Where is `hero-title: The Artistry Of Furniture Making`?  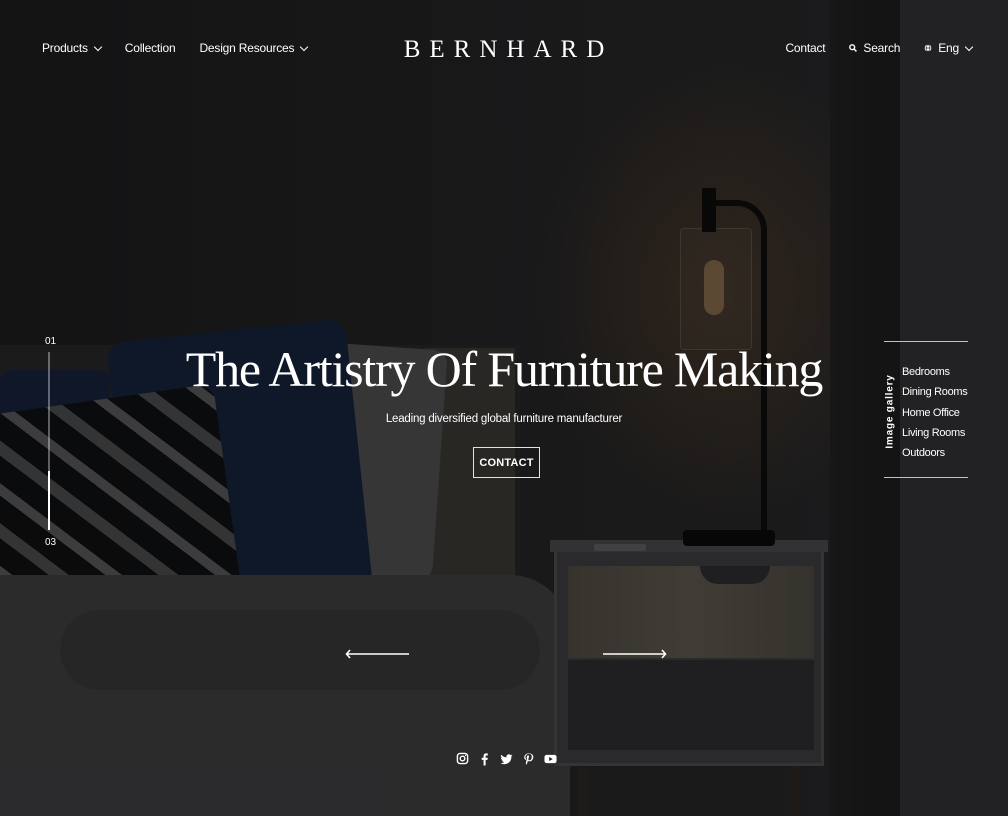 hero-title: The Artistry Of Furniture Making is located at coordinates (504, 369).